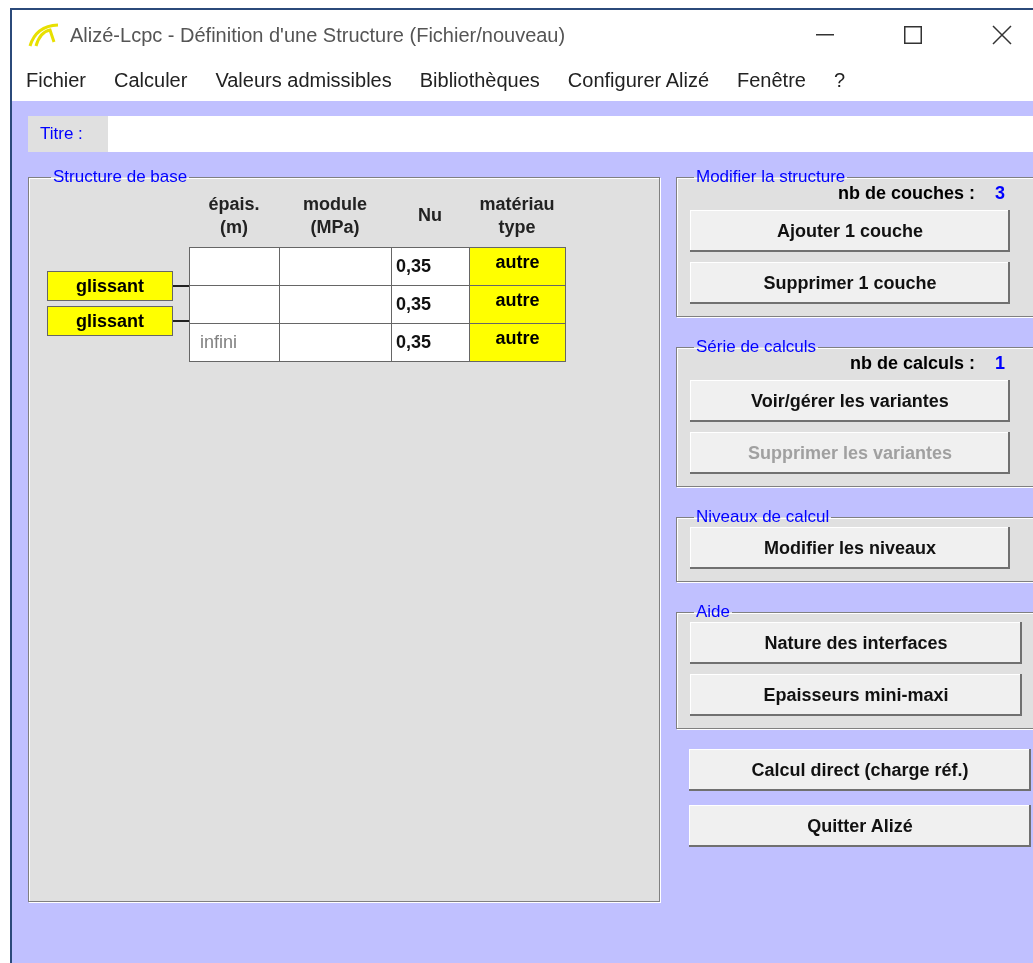 The height and width of the screenshot is (963, 1033). I want to click on action-button: Modifier les niveaux, so click(850, 548).